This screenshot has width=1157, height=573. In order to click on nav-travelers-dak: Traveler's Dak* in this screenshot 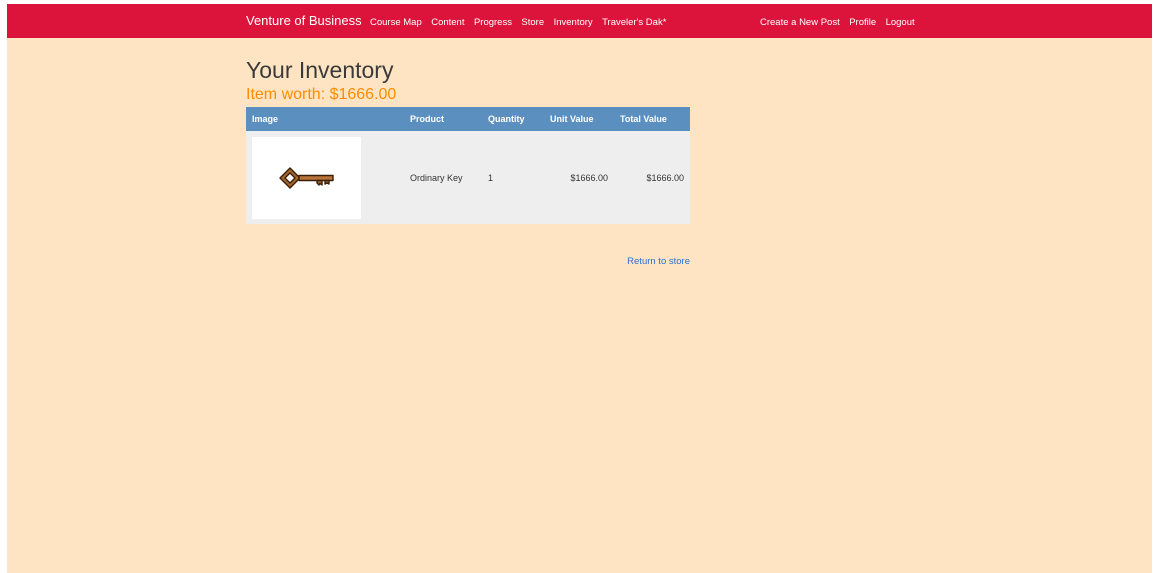, I will do `click(634, 23)`.